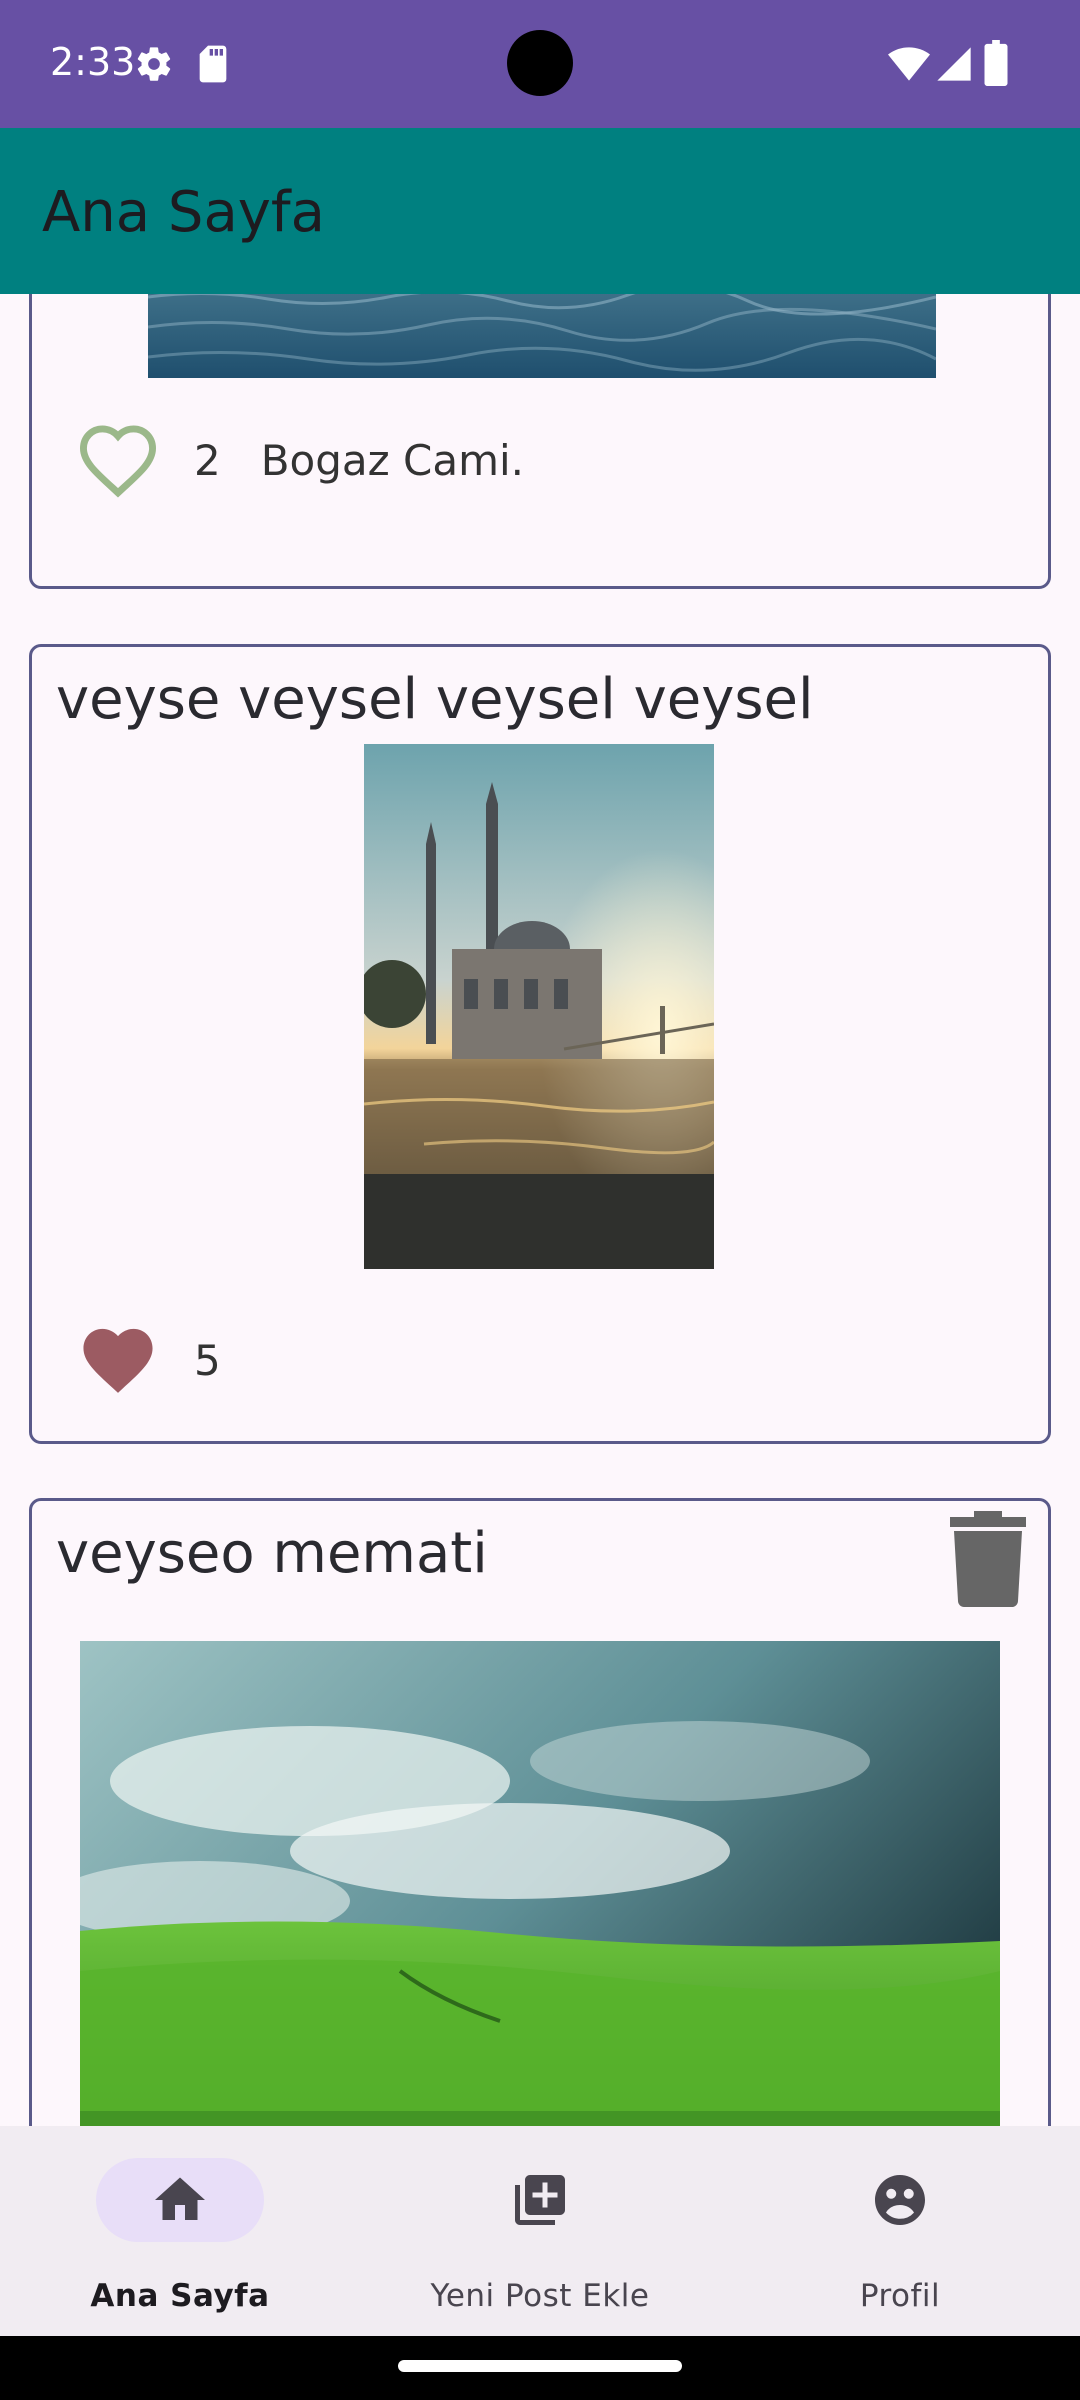 The width and height of the screenshot is (1080, 2400). Describe the element at coordinates (540, 2200) in the screenshot. I see `add-post-icon` at that location.